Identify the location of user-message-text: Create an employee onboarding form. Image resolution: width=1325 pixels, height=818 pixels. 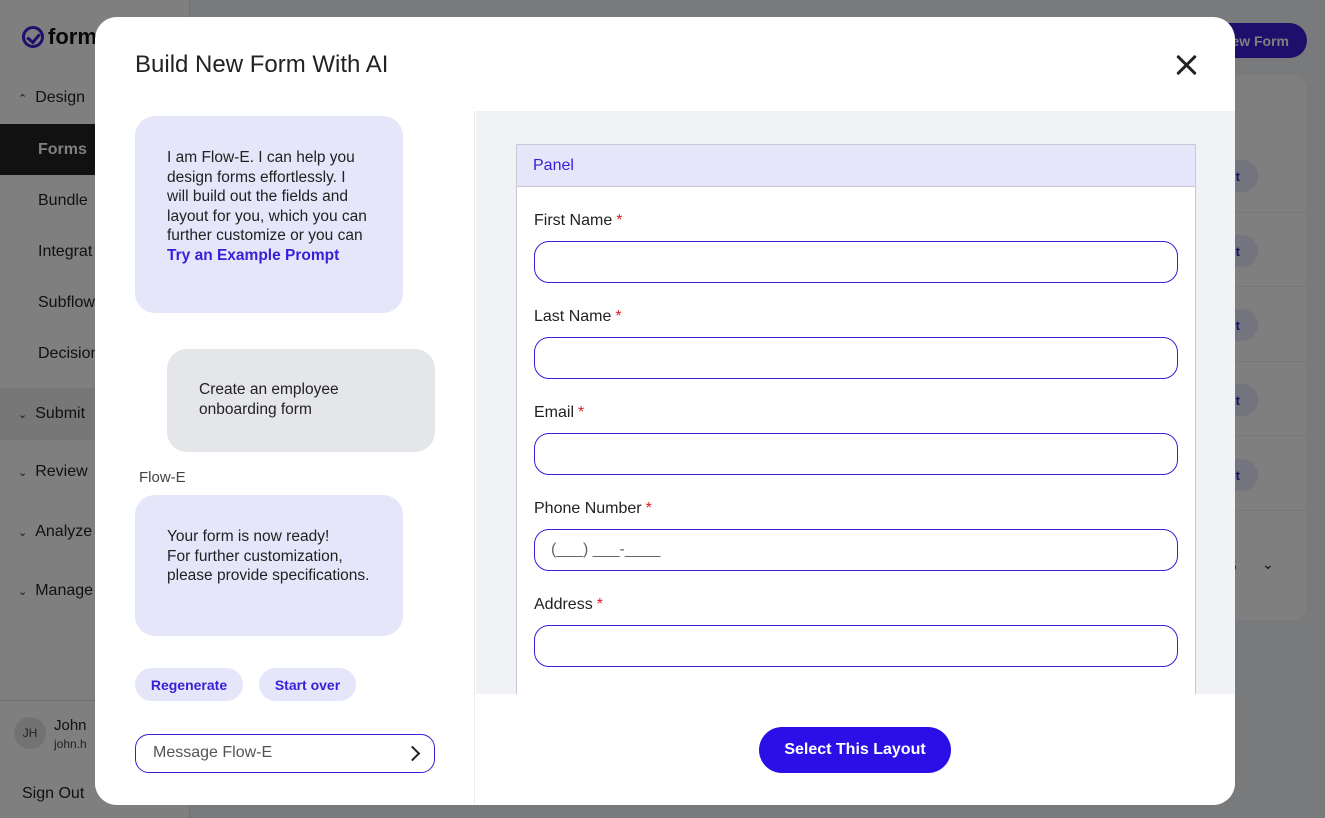
(269, 399).